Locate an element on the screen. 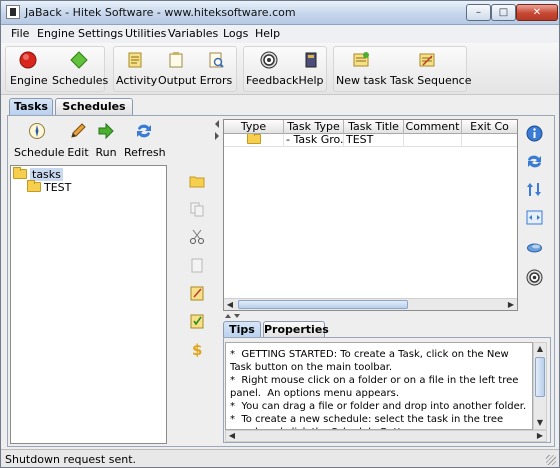 The height and width of the screenshot is (468, 560). cell-type is located at coordinates (254, 140).